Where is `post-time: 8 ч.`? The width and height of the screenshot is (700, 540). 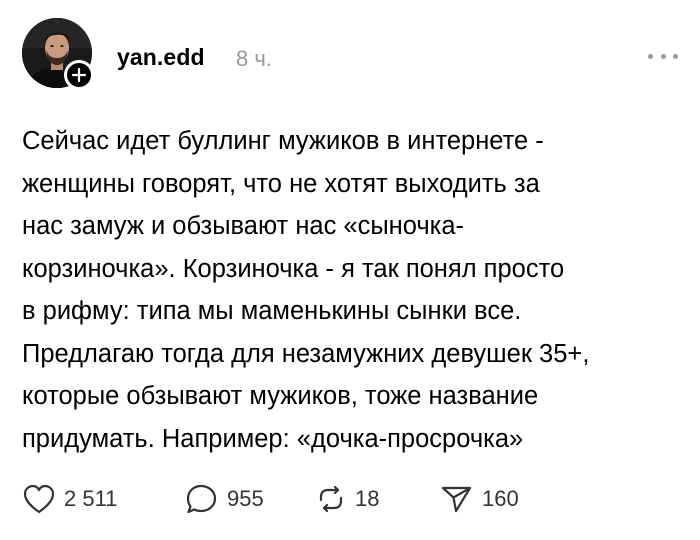
post-time: 8 ч. is located at coordinates (254, 58).